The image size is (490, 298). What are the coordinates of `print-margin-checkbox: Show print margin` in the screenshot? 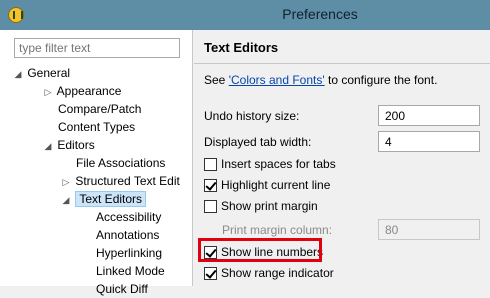 It's located at (261, 206).